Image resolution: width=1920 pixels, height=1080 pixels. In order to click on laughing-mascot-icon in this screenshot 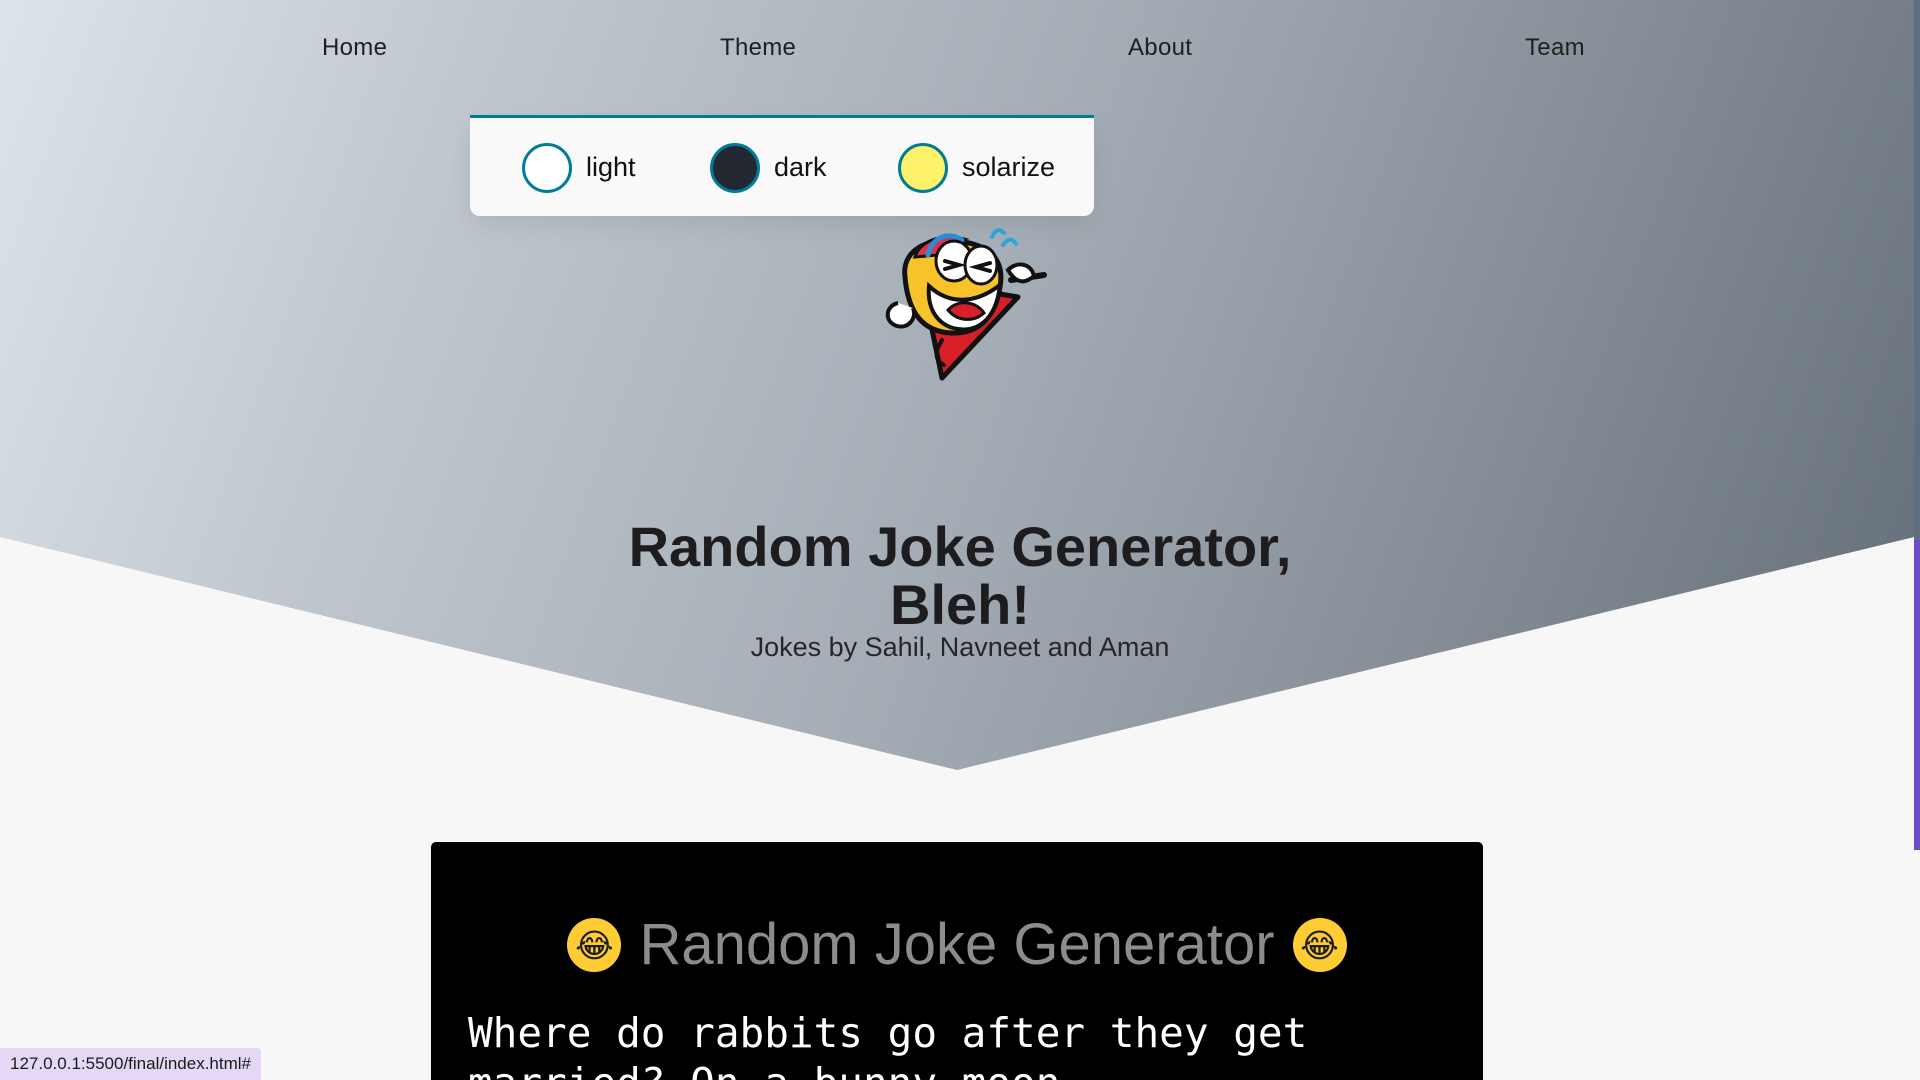, I will do `click(966, 304)`.